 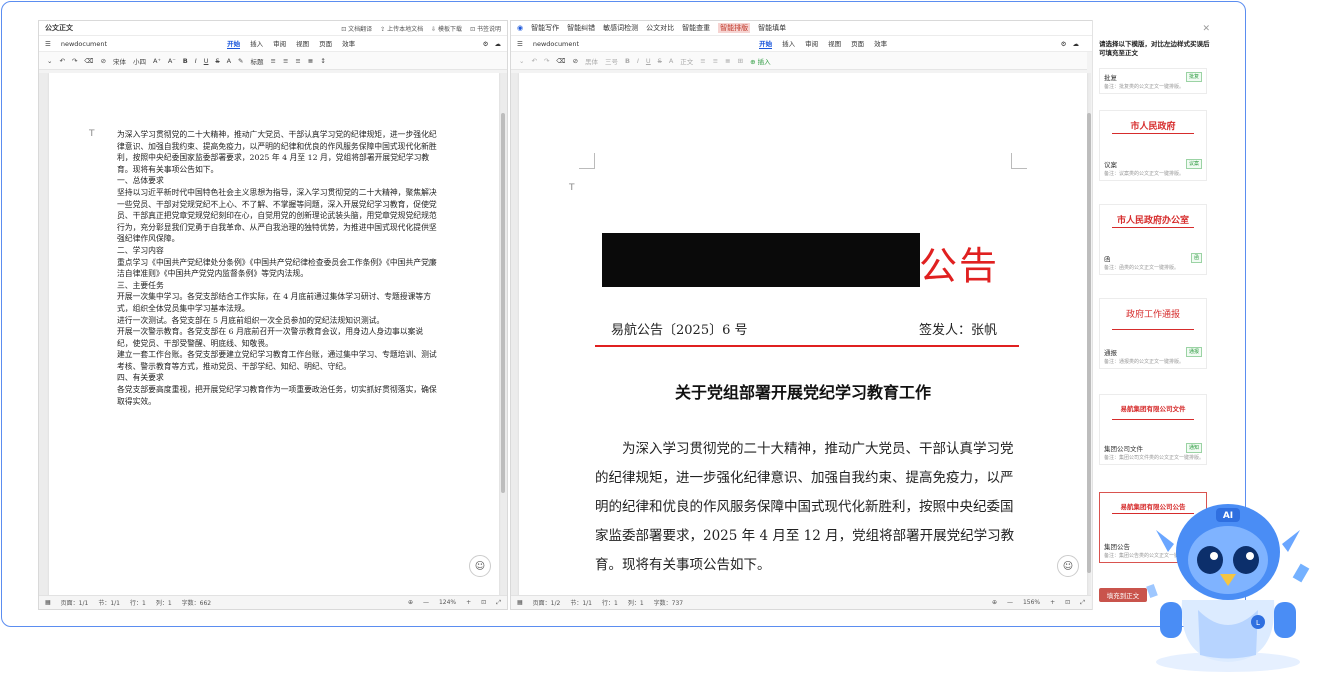 I want to click on table-icon: ⊞, so click(x=740, y=61).